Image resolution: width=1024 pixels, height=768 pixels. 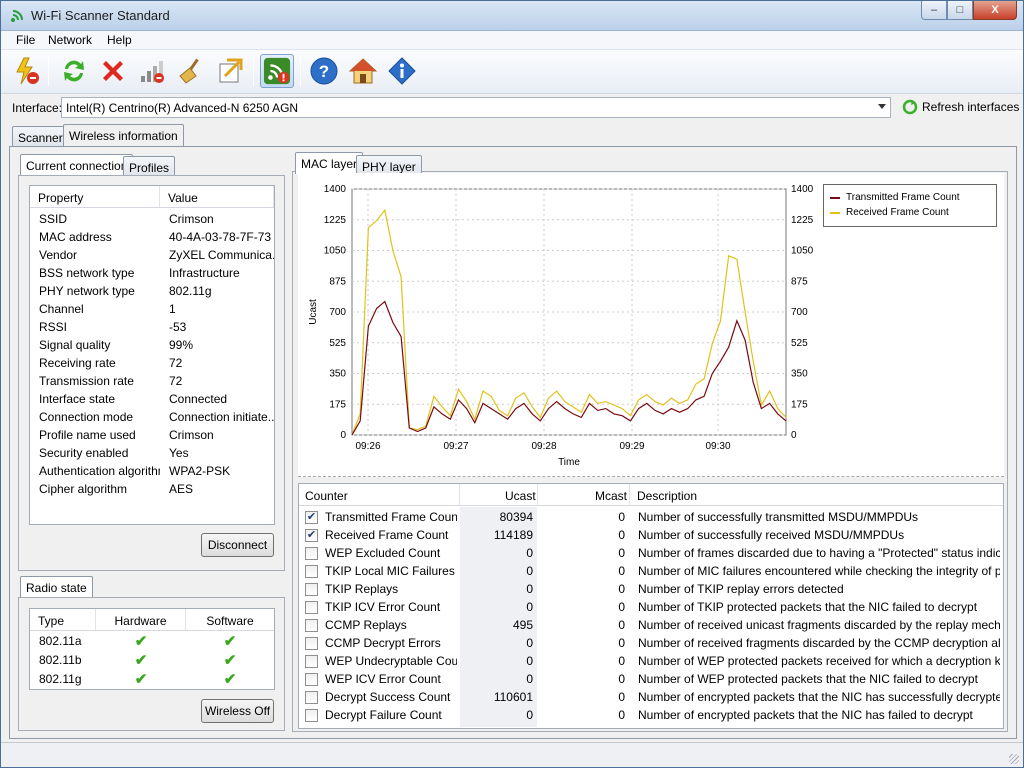 What do you see at coordinates (230, 660) in the screenshot?
I see `software-check-icon: ✔` at bounding box center [230, 660].